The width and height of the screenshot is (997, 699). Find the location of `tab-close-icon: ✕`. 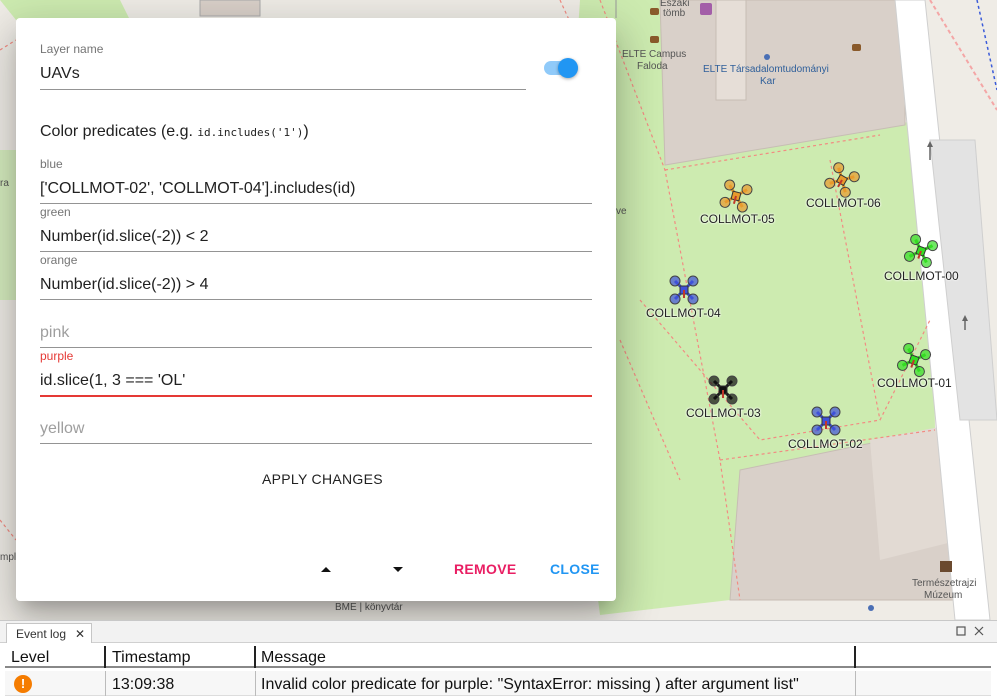

tab-close-icon: ✕ is located at coordinates (80, 634).